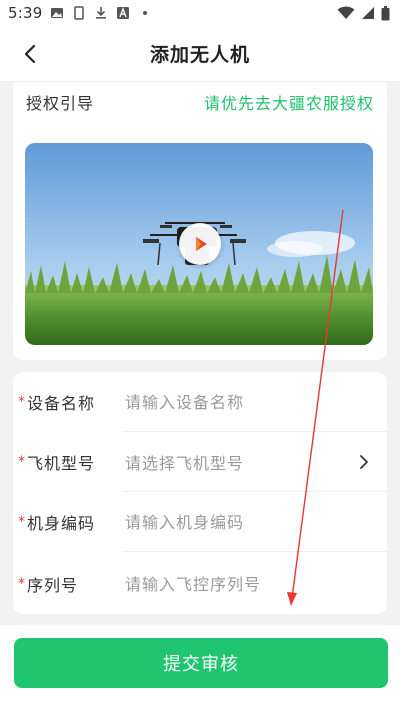 The image size is (400, 711). I want to click on page-title: 添加无人机, so click(199, 55).